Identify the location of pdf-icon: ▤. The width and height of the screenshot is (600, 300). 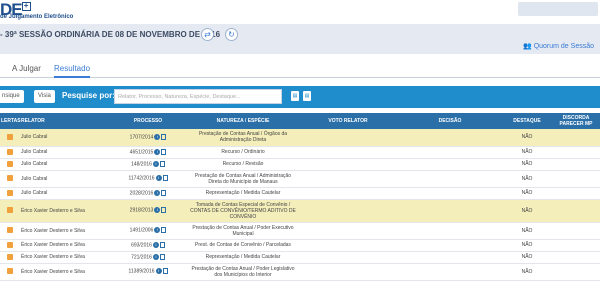
(295, 96).